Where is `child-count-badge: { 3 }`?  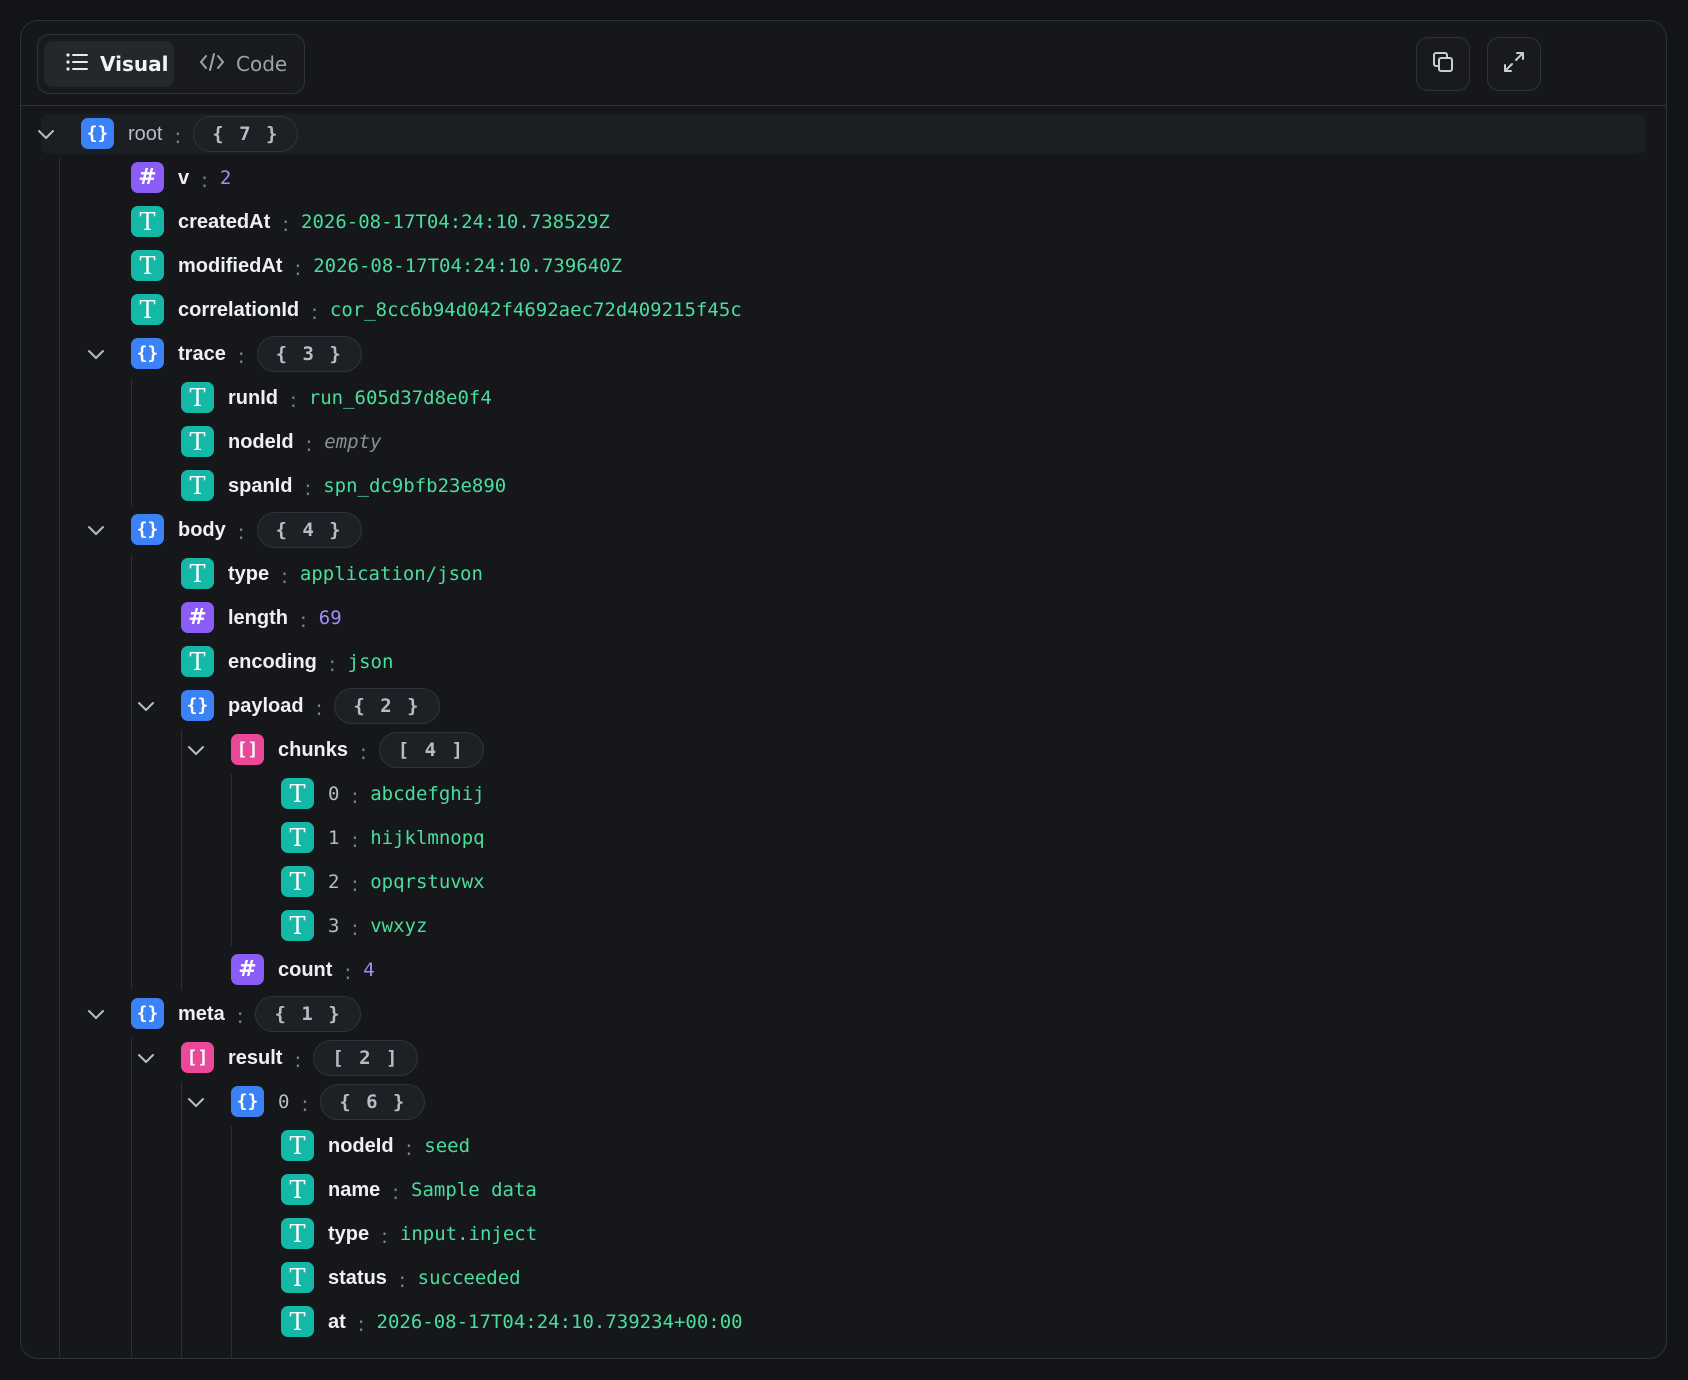 child-count-badge: { 3 } is located at coordinates (309, 354).